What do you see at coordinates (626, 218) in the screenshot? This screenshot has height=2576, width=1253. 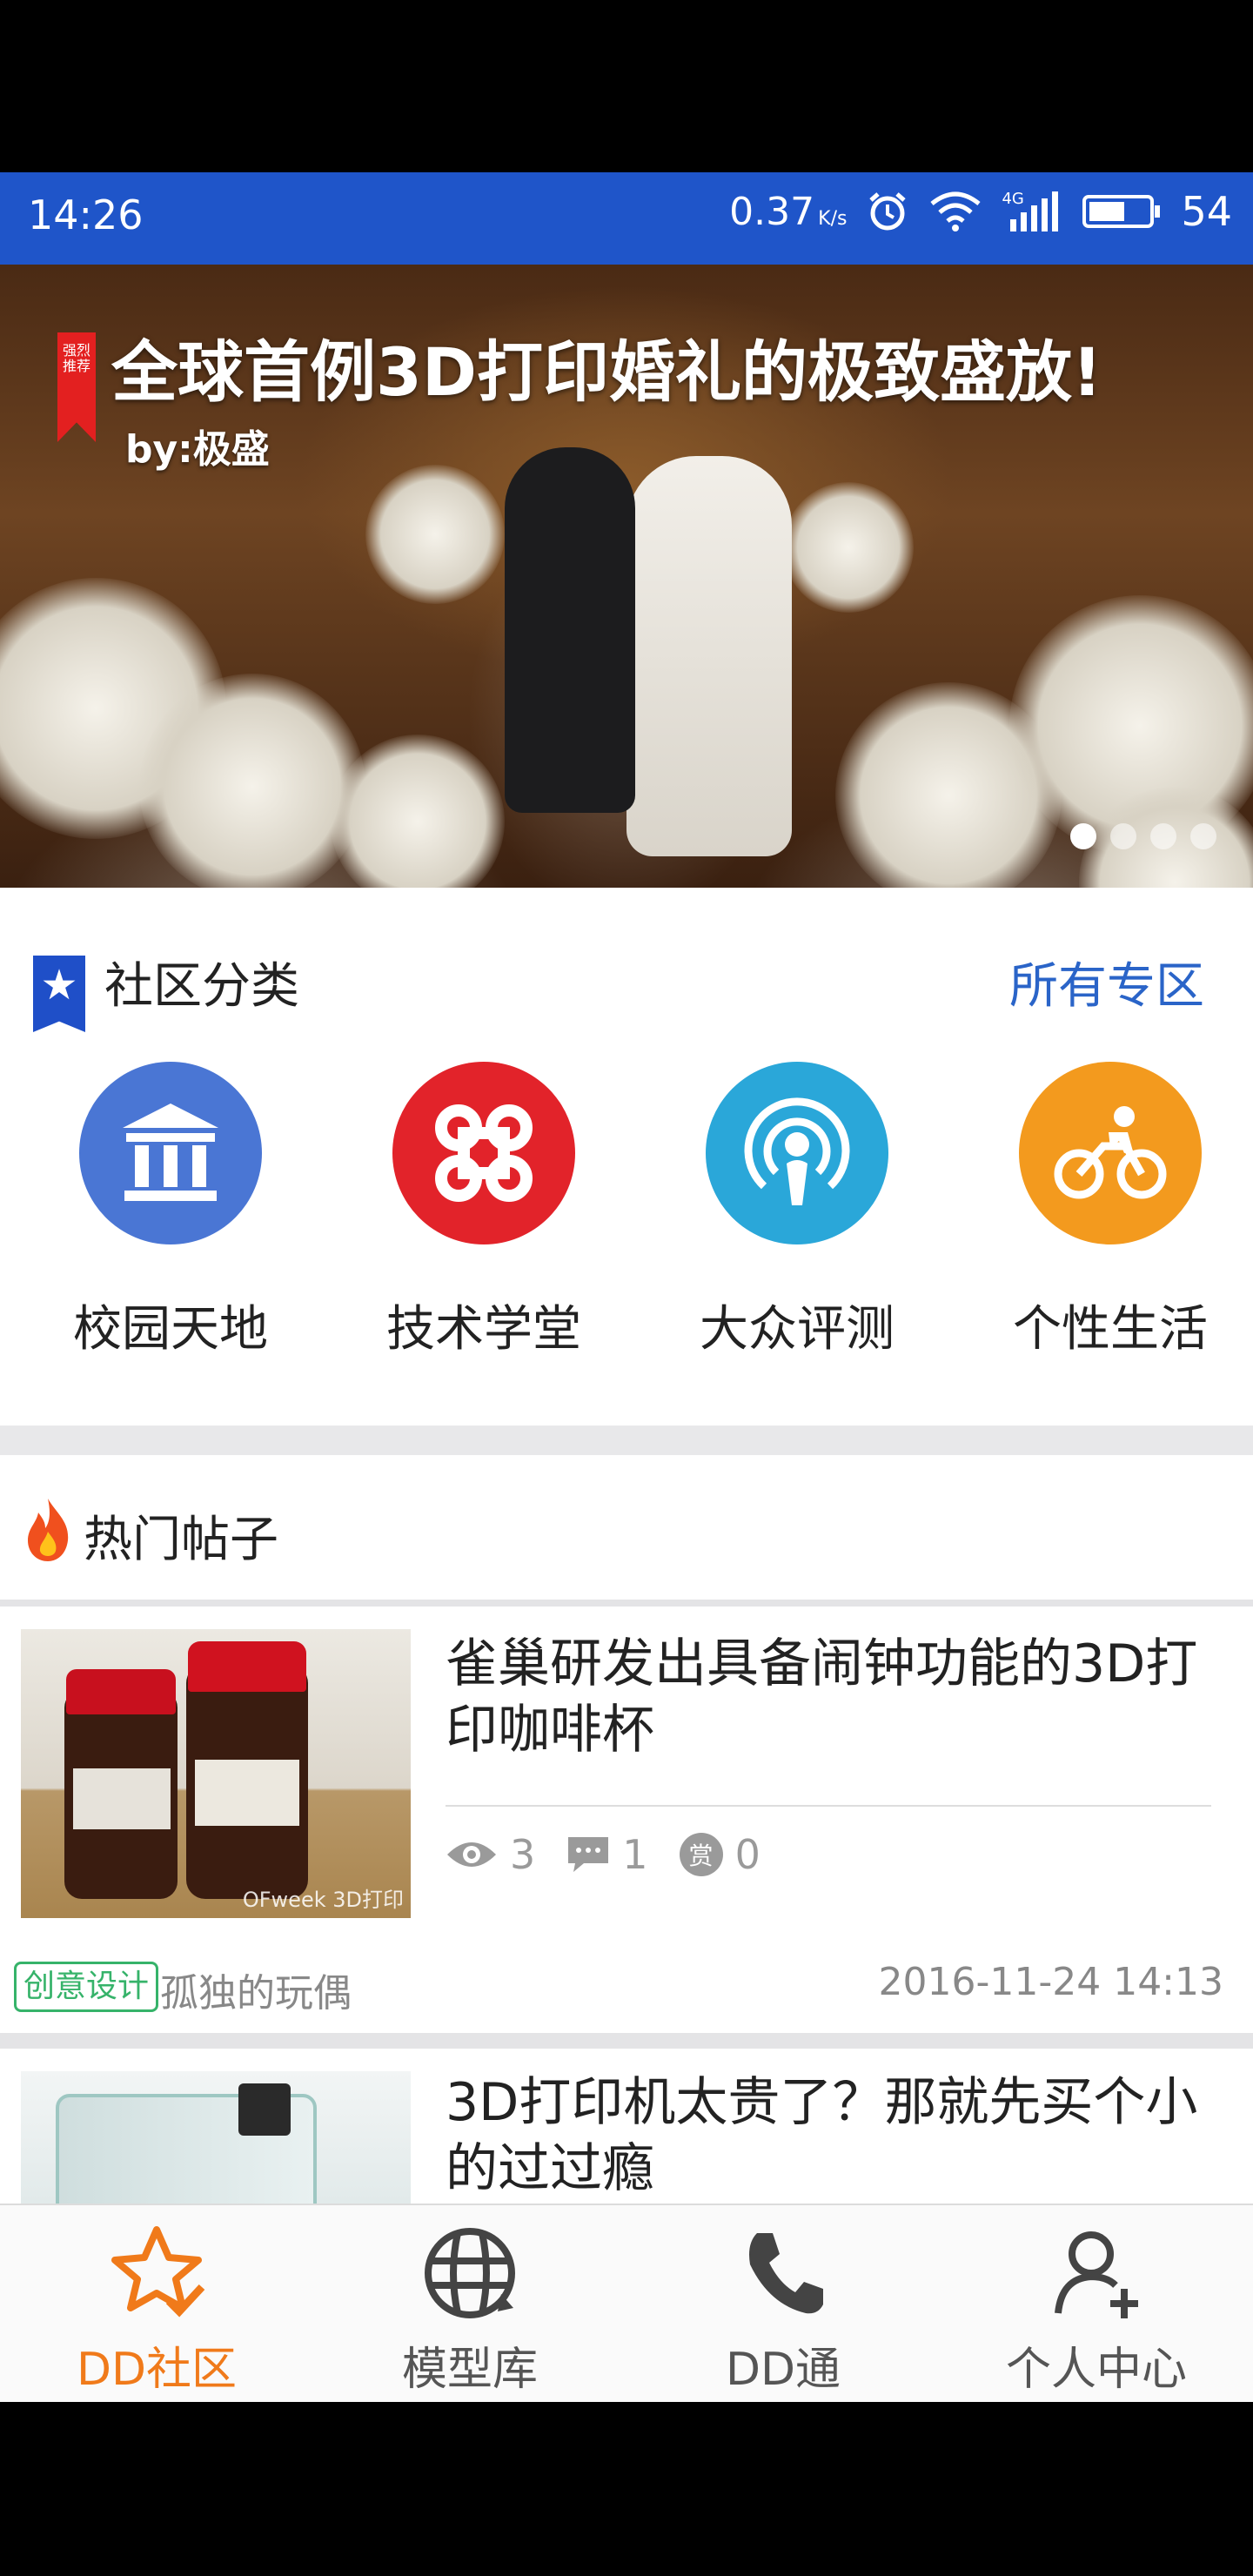 I see `status-bar: 14:26 0.37 K/s 4G 54` at bounding box center [626, 218].